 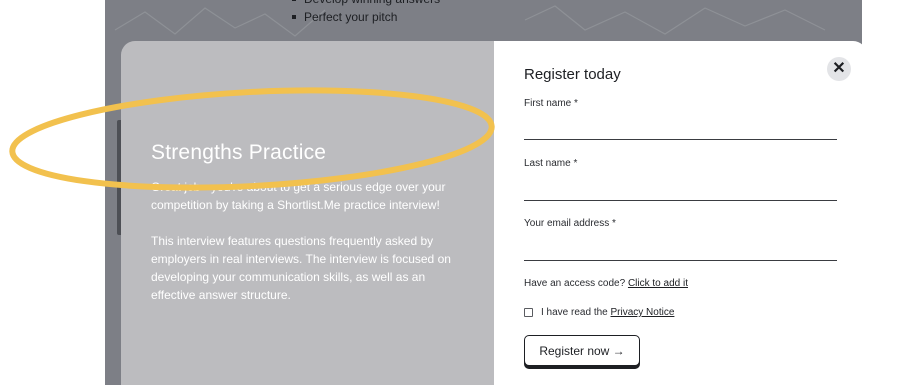 I want to click on register-now-button: Register now →, so click(x=582, y=350).